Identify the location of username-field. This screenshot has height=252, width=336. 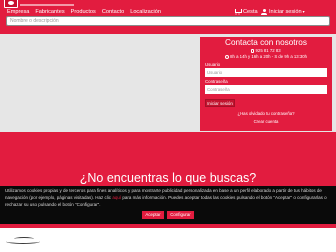
(266, 72).